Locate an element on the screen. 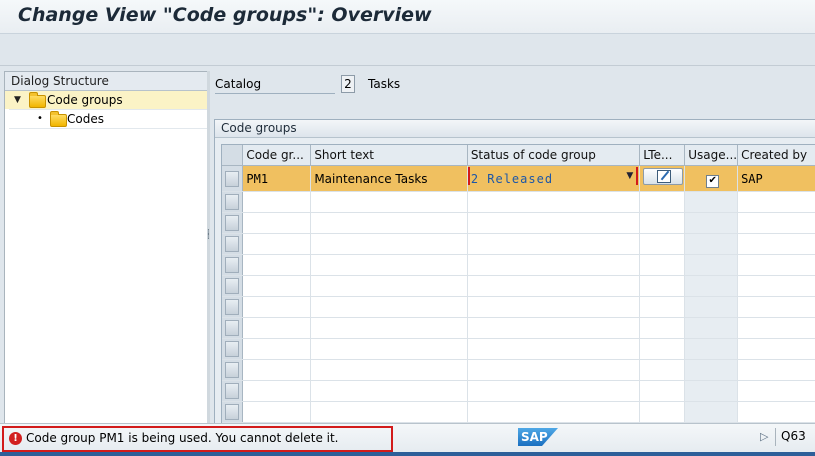 This screenshot has width=815, height=456. short-text-cell: Maintenance Tasks is located at coordinates (389, 178).